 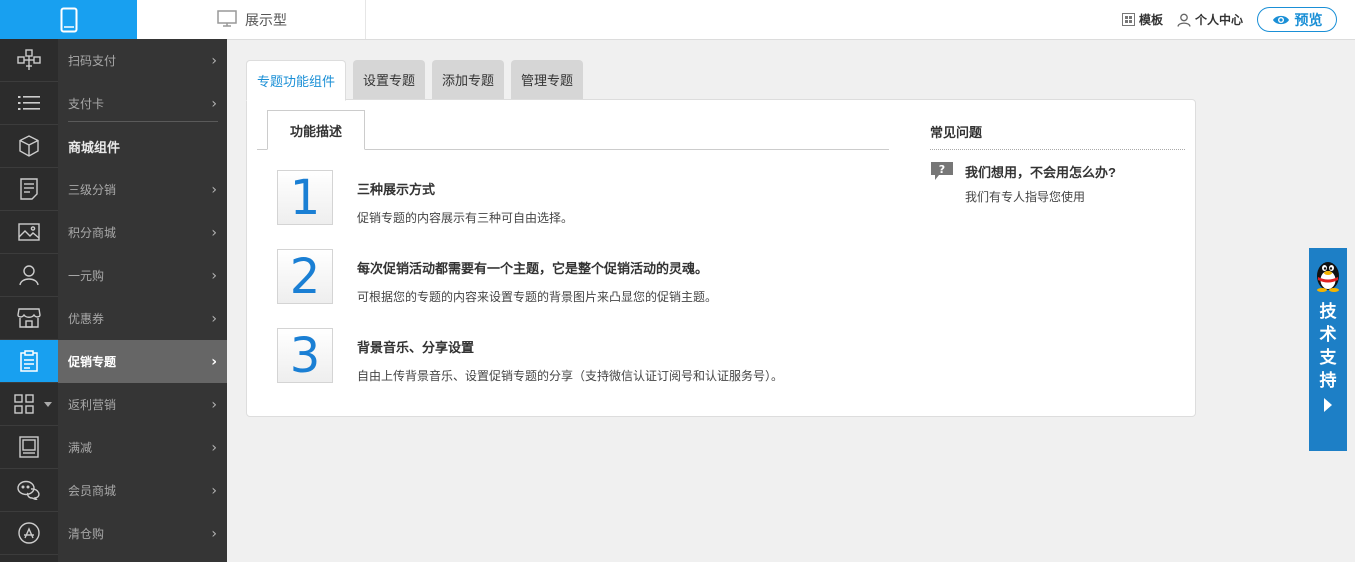 I want to click on feature-title: 背景音乐、分享设置, so click(x=416, y=347).